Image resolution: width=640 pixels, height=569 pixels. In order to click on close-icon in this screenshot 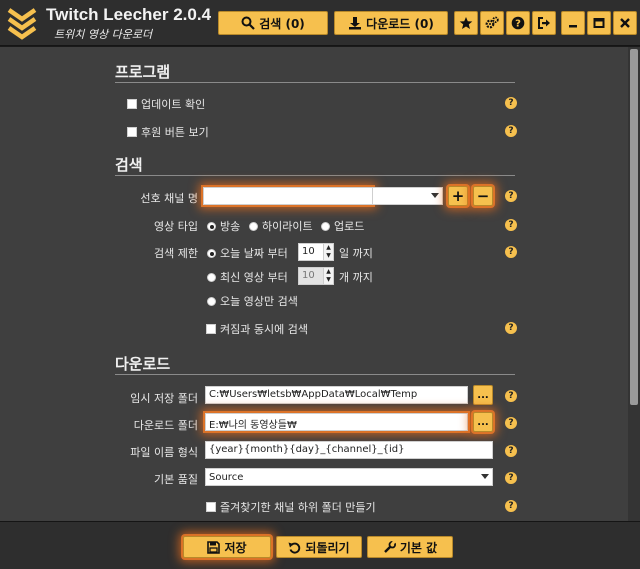, I will do `click(625, 23)`.